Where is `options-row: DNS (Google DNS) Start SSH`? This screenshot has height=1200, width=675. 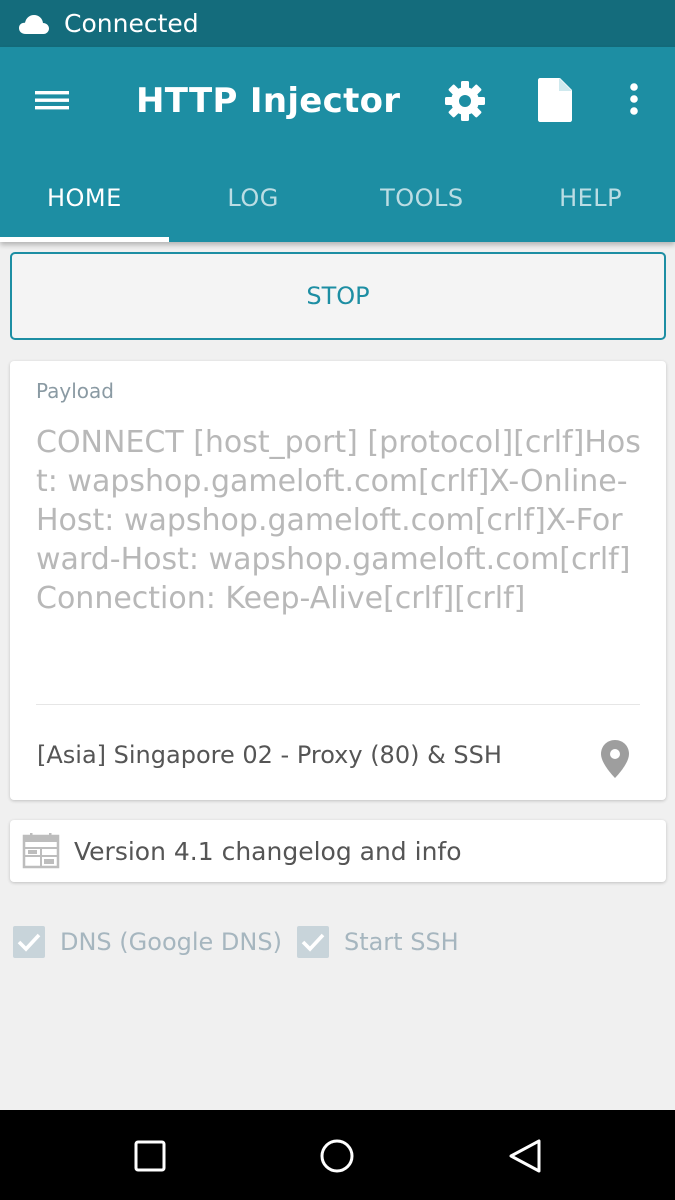
options-row: DNS (Google DNS) Start SSH is located at coordinates (242, 942).